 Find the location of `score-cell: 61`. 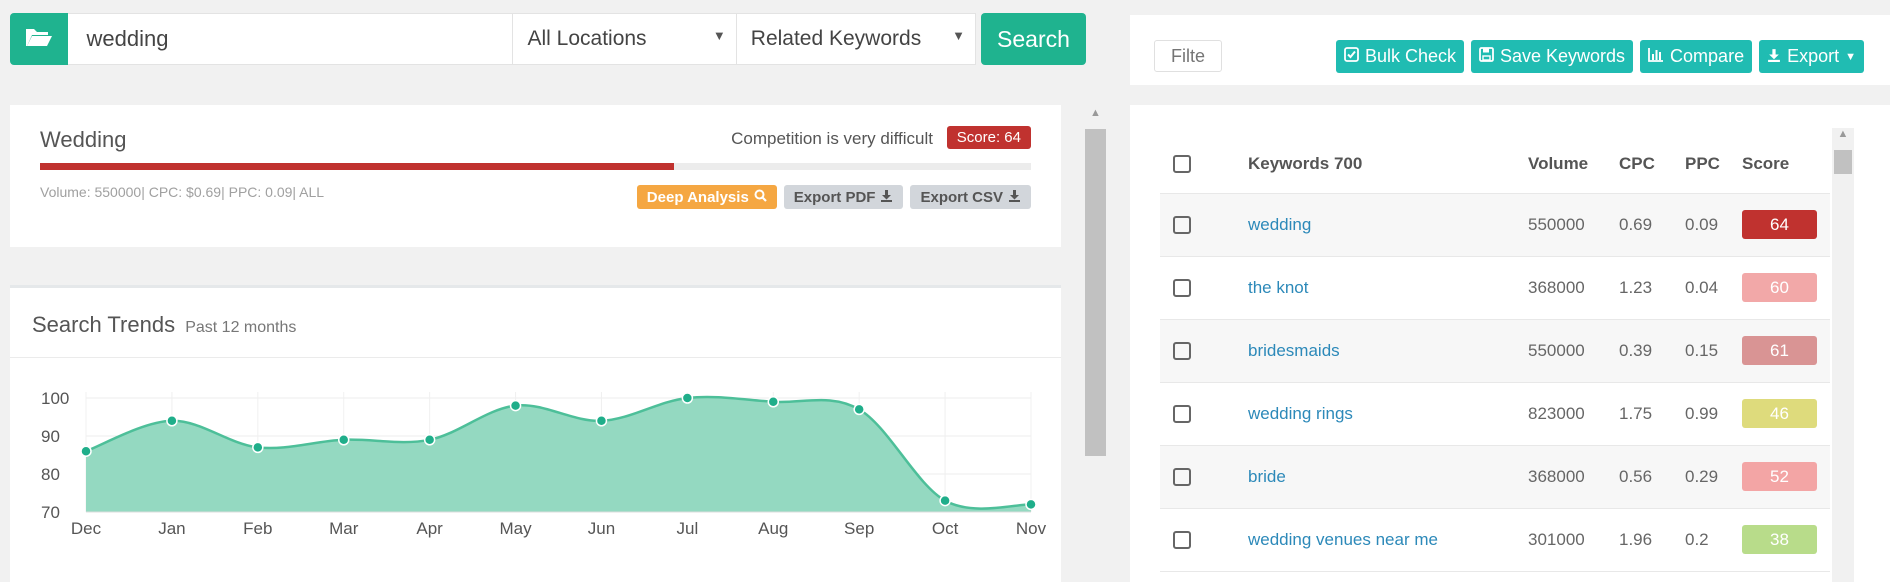

score-cell: 61 is located at coordinates (1786, 351).